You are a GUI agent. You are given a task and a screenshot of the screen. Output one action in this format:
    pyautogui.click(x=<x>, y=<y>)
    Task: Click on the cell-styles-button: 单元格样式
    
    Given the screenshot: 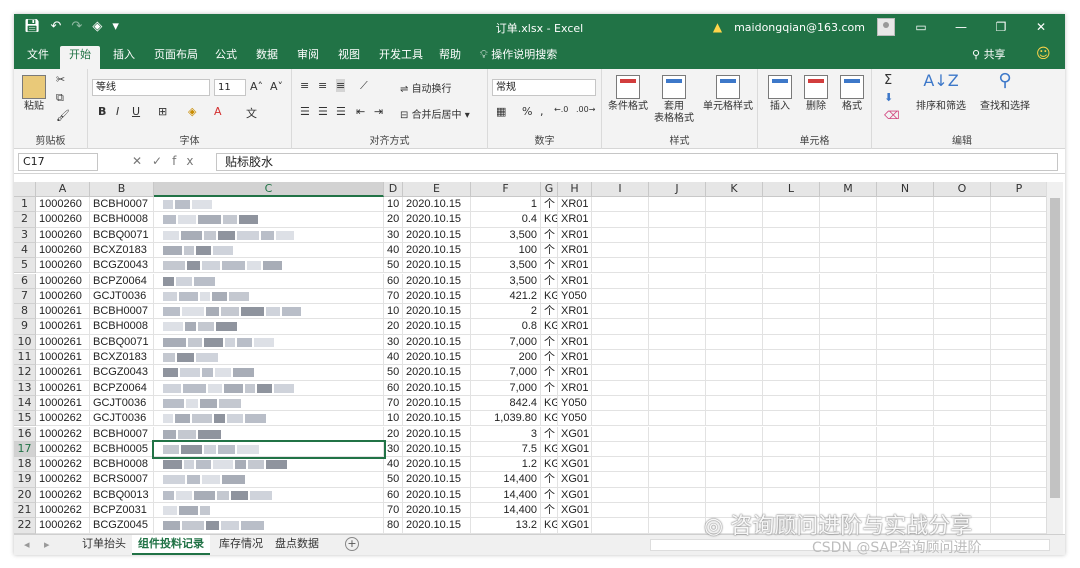 What is the action you would take?
    pyautogui.click(x=728, y=94)
    